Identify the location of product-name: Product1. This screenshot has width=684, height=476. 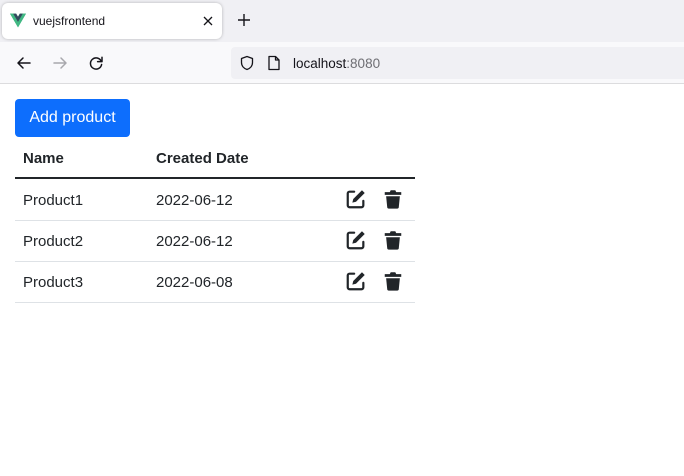
(53, 200).